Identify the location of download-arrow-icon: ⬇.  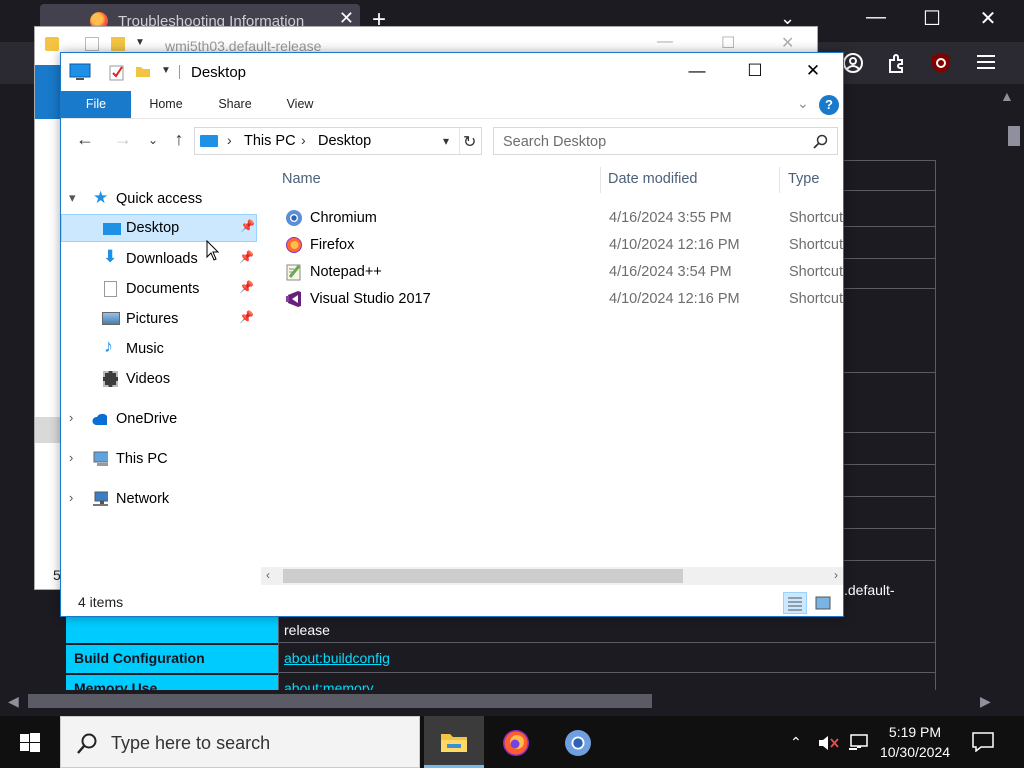
(110, 256).